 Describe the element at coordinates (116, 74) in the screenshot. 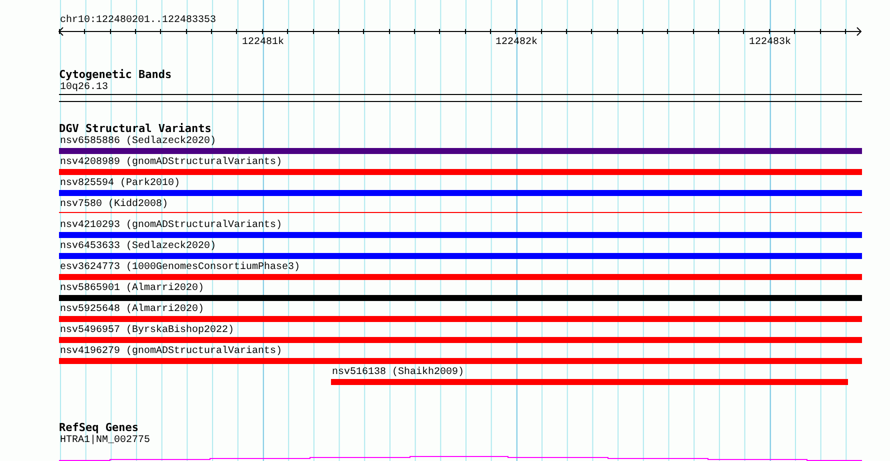

I see `track-title: Cytogenetic Bands` at that location.